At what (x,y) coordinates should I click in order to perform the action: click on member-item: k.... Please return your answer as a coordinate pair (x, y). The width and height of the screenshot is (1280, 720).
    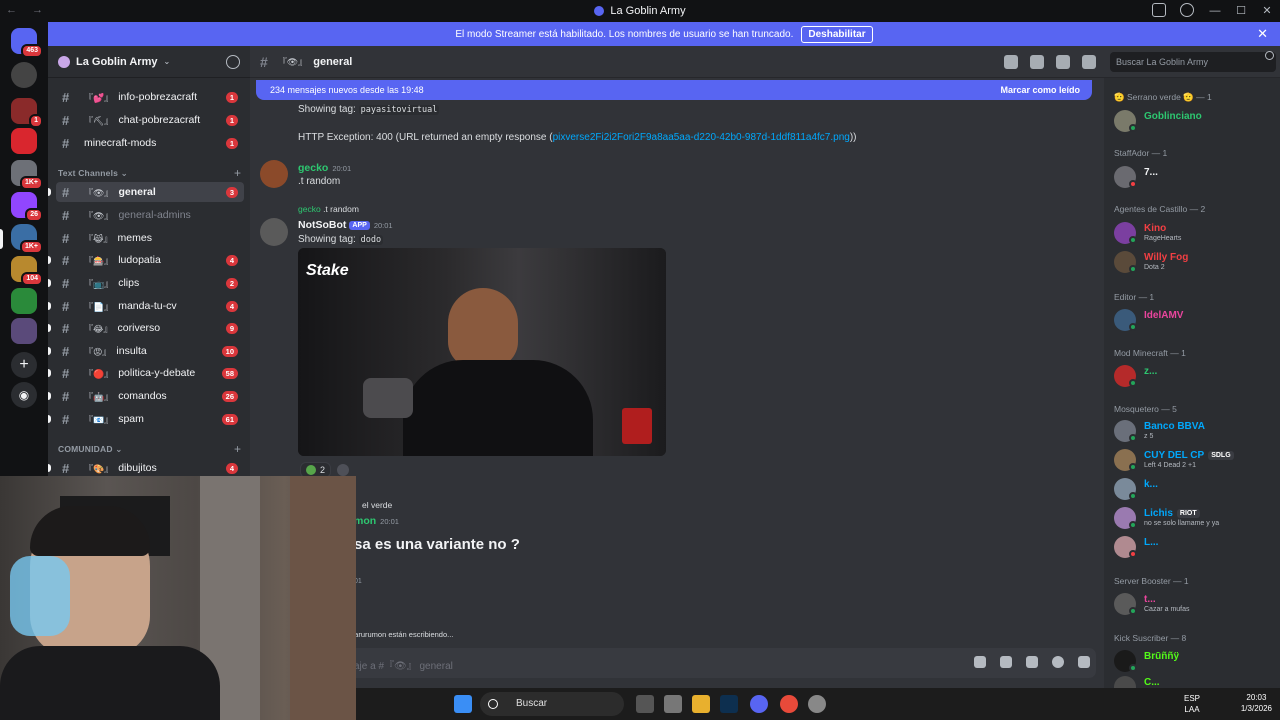
    Looking at the image, I should click on (1195, 489).